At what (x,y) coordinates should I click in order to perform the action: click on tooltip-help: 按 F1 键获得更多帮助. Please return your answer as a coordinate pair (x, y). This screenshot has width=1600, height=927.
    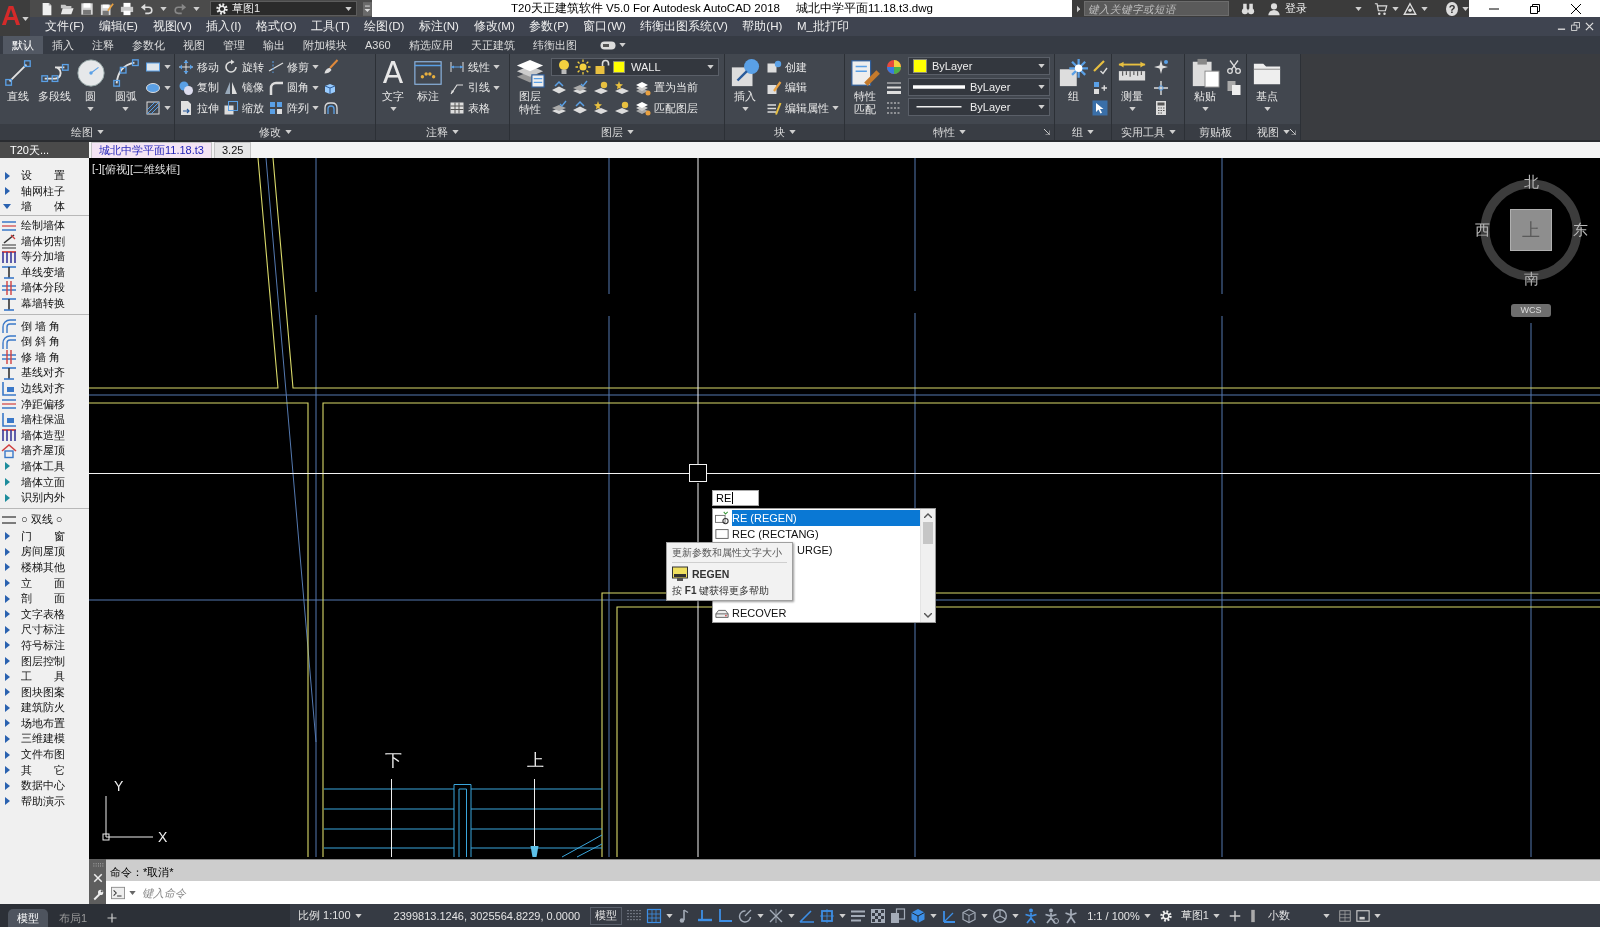
    Looking at the image, I should click on (721, 590).